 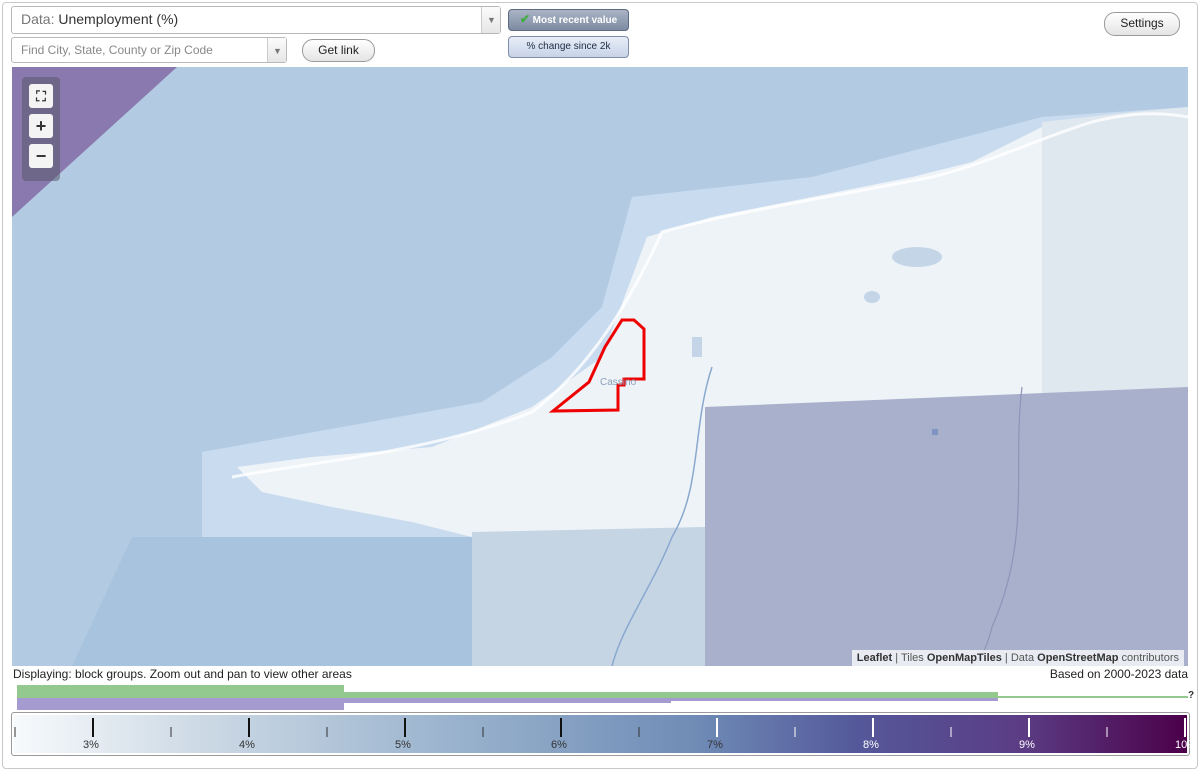 I want to click on attribution-osm-link: OpenStreetMap, so click(x=1077, y=658).